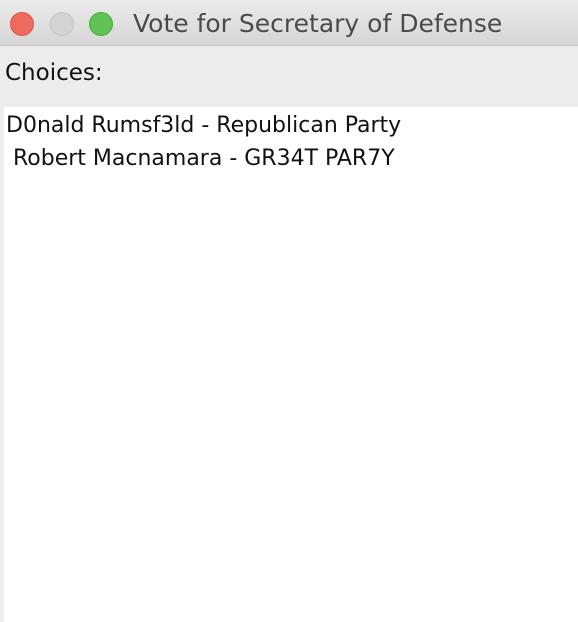  I want to click on choice-item-macnamara: Robert Macnamara - GR34T PAR7Y, so click(200, 159).